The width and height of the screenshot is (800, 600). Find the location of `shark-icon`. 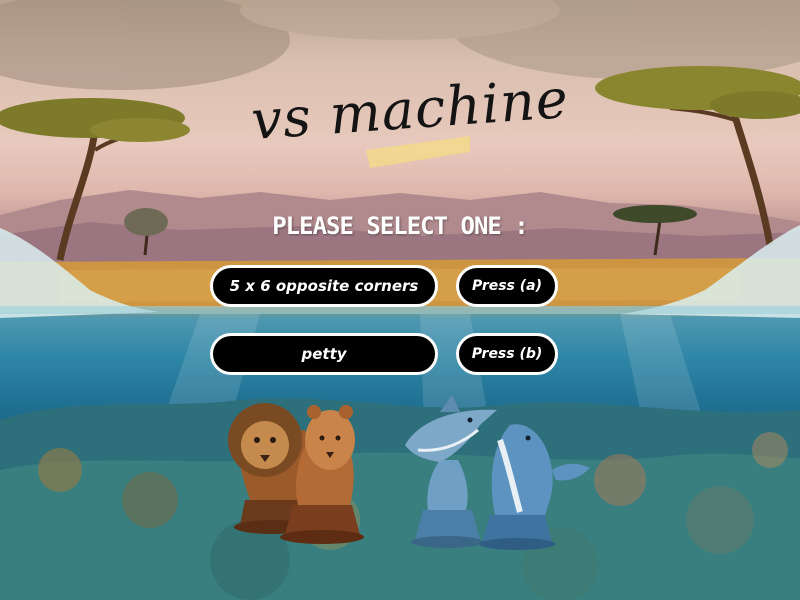

shark-icon is located at coordinates (451, 471).